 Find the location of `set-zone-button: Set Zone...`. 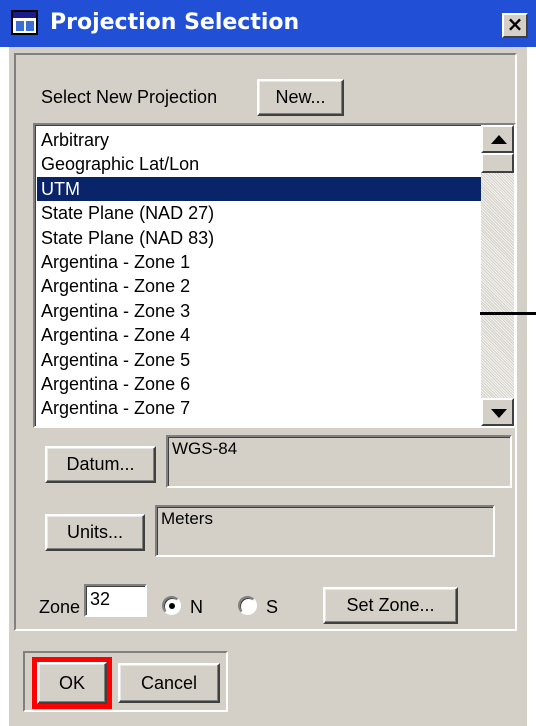

set-zone-button: Set Zone... is located at coordinates (390, 605).